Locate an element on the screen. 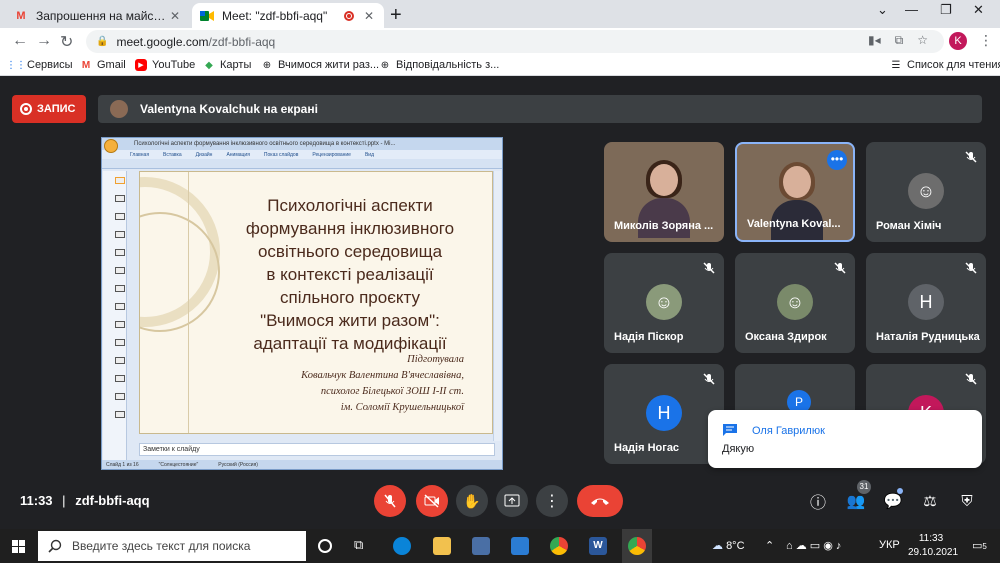 The width and height of the screenshot is (1000, 563). tab-meet: Meet: "zdf-bbfi-aqq" ✕ is located at coordinates (288, 15).